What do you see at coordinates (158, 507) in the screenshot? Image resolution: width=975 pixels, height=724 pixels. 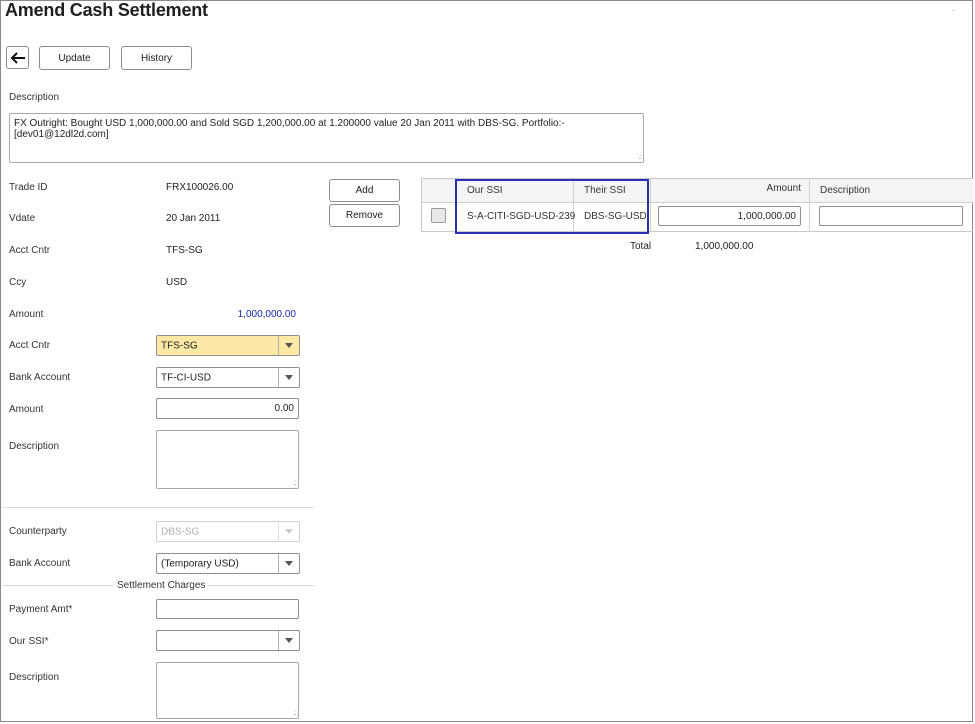 I see `section-divider` at bounding box center [158, 507].